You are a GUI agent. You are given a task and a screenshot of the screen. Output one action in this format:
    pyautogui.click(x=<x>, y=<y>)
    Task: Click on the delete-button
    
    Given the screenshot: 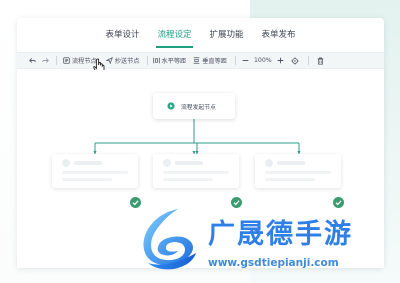 What is the action you would take?
    pyautogui.click(x=320, y=61)
    